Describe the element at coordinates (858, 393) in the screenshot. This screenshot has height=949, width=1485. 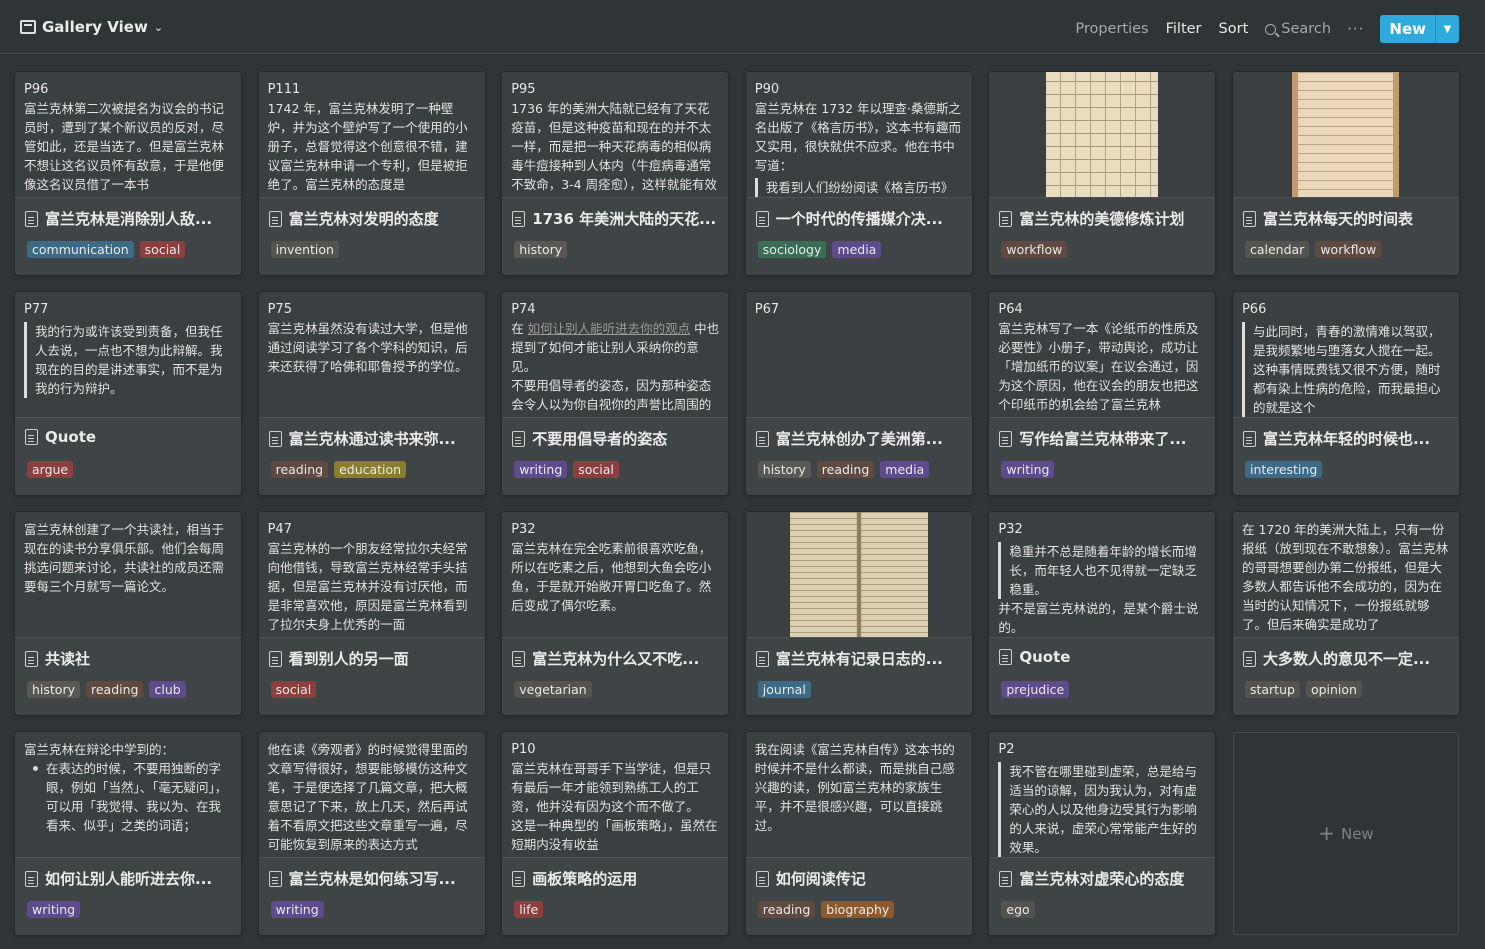
I see `gallery-card: P67 富兰克林创办了美洲第... history reading media` at that location.